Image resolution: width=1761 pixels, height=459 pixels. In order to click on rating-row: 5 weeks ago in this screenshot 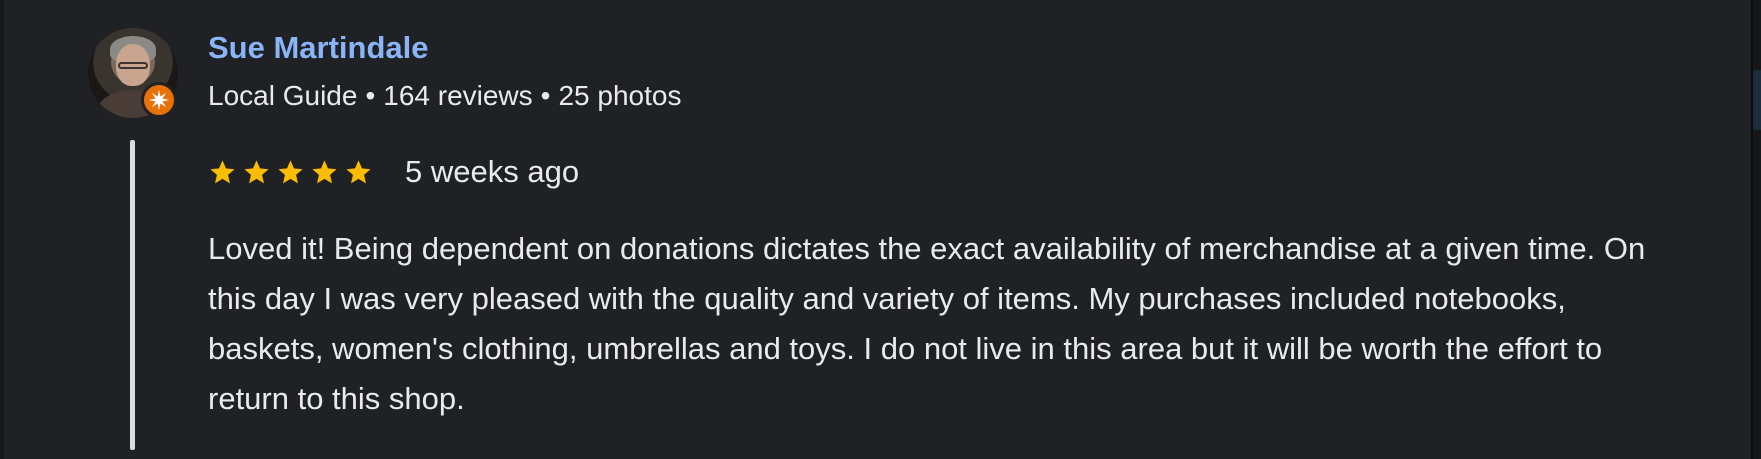, I will do `click(393, 172)`.